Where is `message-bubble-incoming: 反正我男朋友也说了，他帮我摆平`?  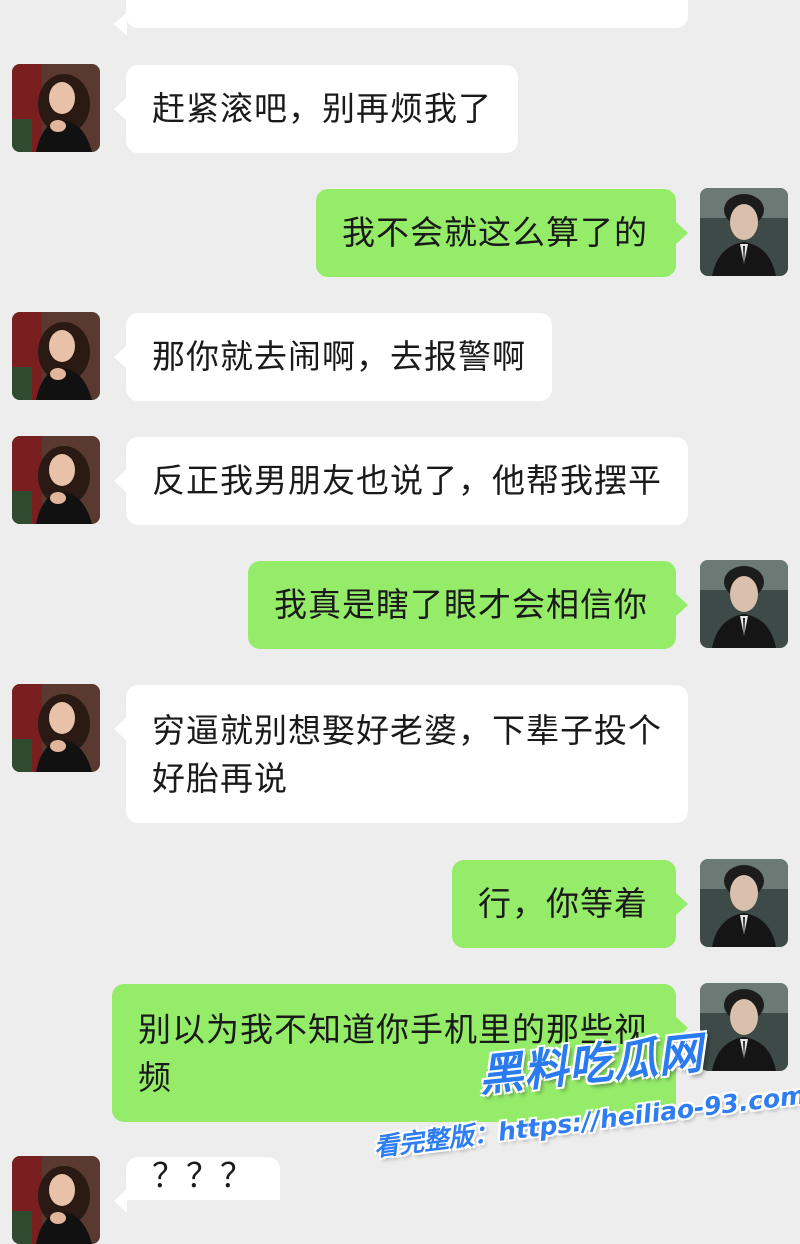 message-bubble-incoming: 反正我男朋友也说了，他帮我摆平 is located at coordinates (401, 481).